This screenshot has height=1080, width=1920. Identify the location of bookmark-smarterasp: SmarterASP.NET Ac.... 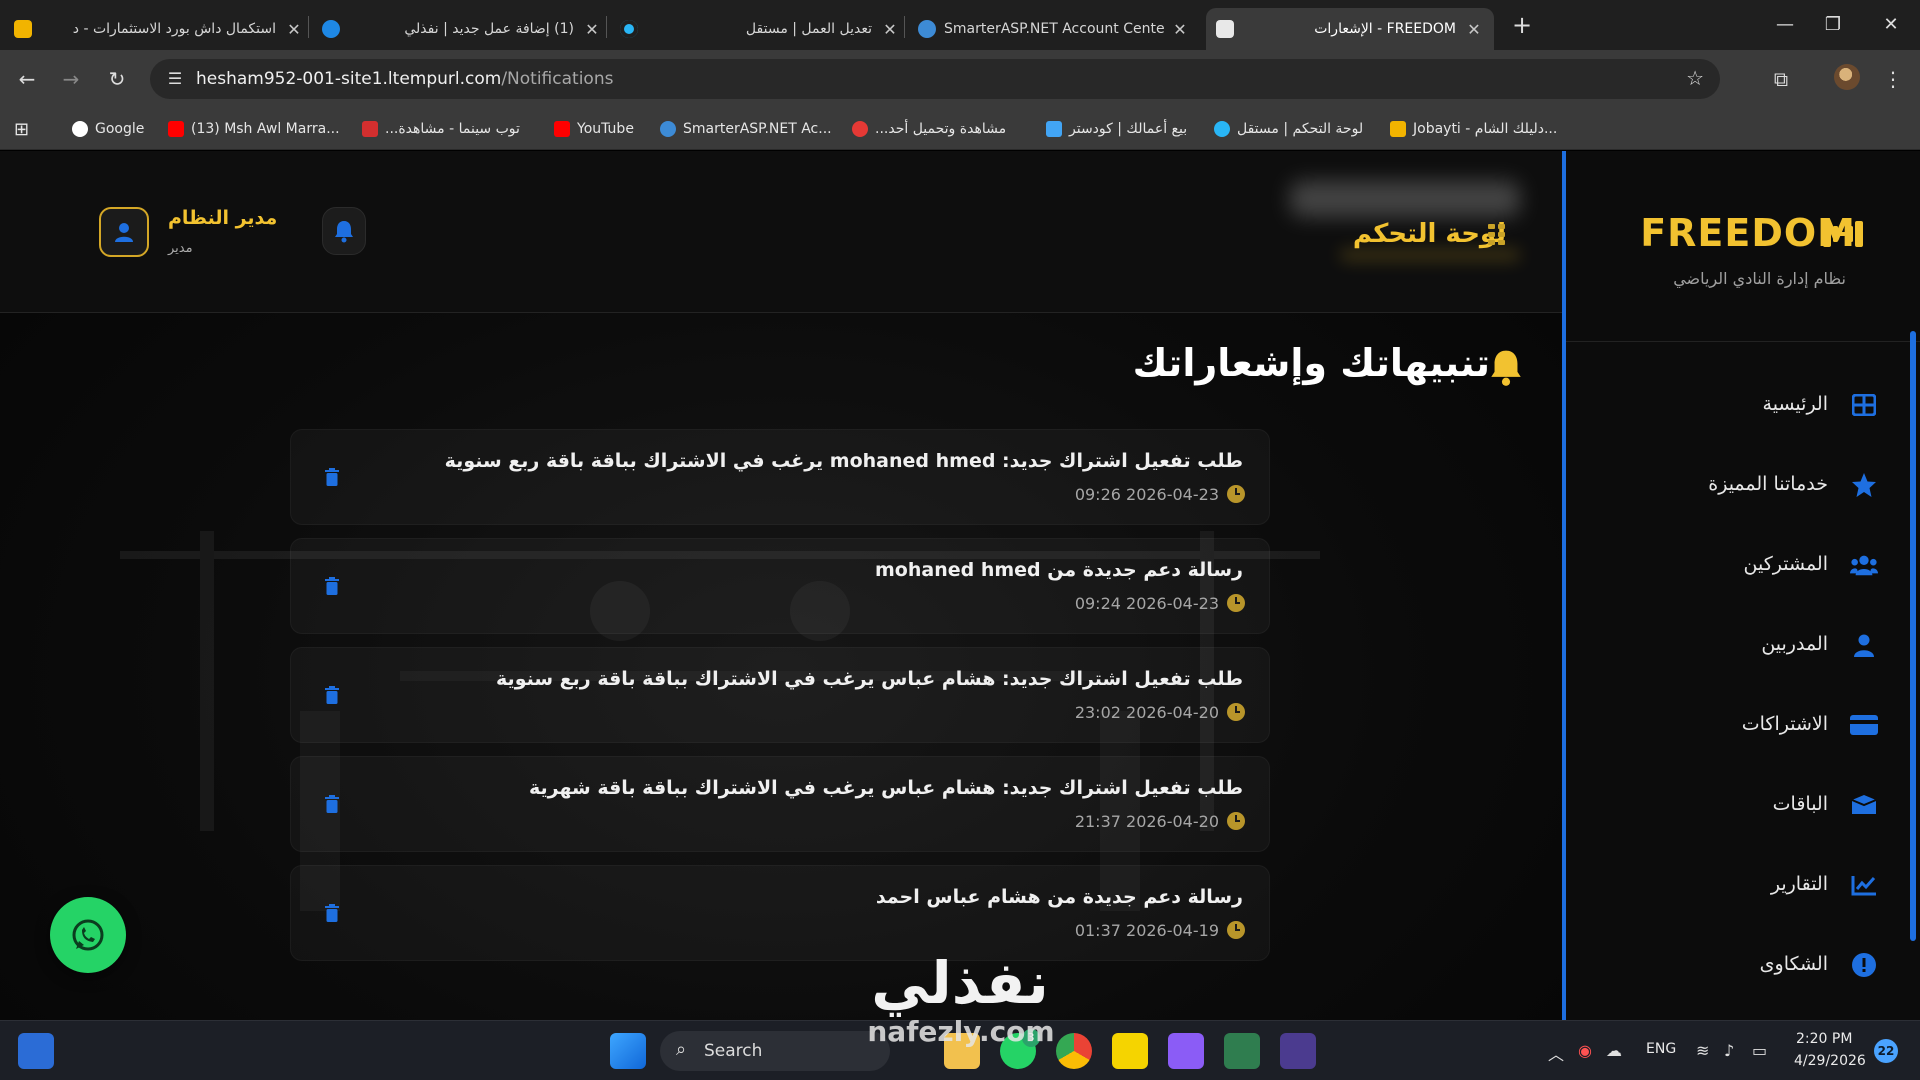
(746, 129).